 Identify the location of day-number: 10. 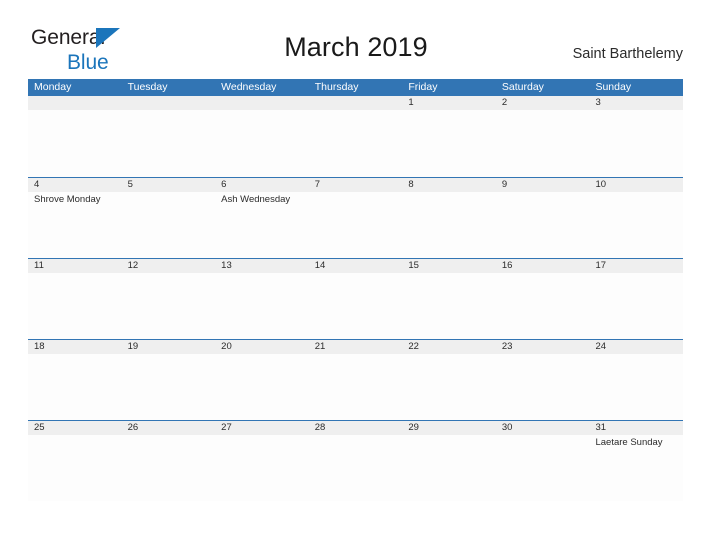
(636, 185).